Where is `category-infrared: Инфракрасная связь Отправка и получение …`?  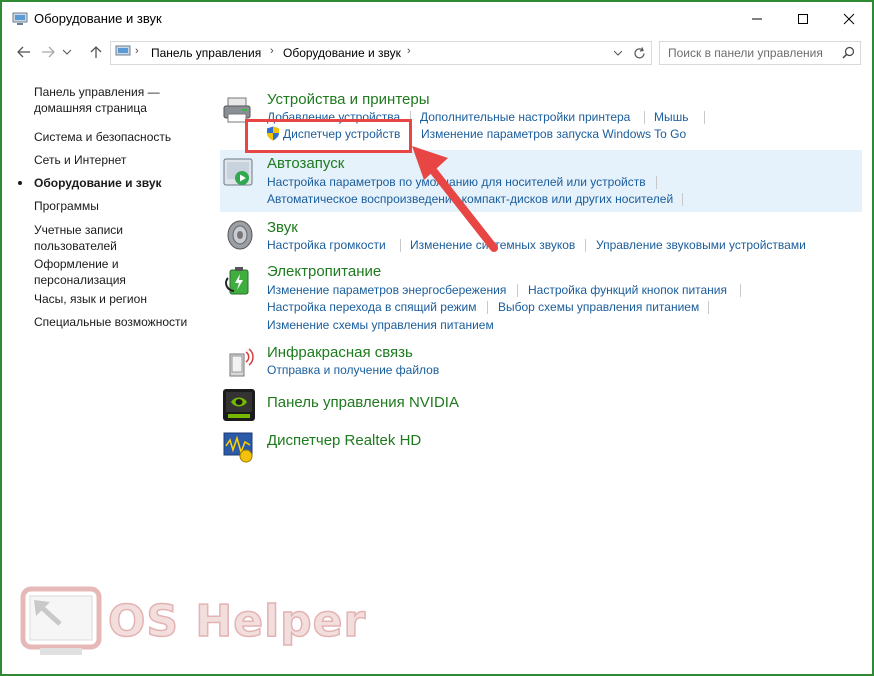 category-infrared: Инфракрасная связь Отправка и получение … is located at coordinates (541, 362).